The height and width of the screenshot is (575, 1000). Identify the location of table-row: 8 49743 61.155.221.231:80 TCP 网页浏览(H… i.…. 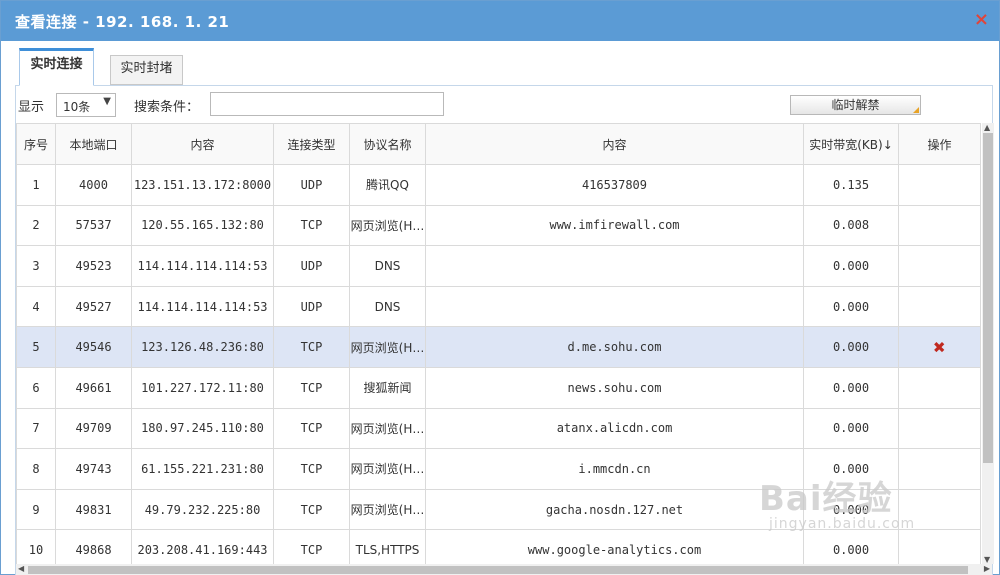
(498, 469).